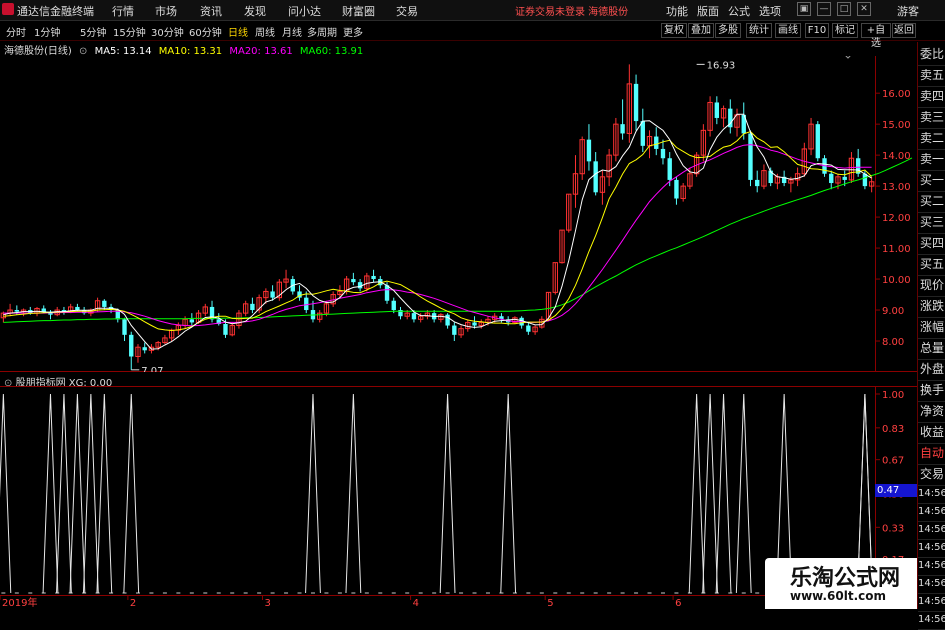  What do you see at coordinates (931, 349) in the screenshot?
I see `sidebar-item-14: 总量` at bounding box center [931, 349].